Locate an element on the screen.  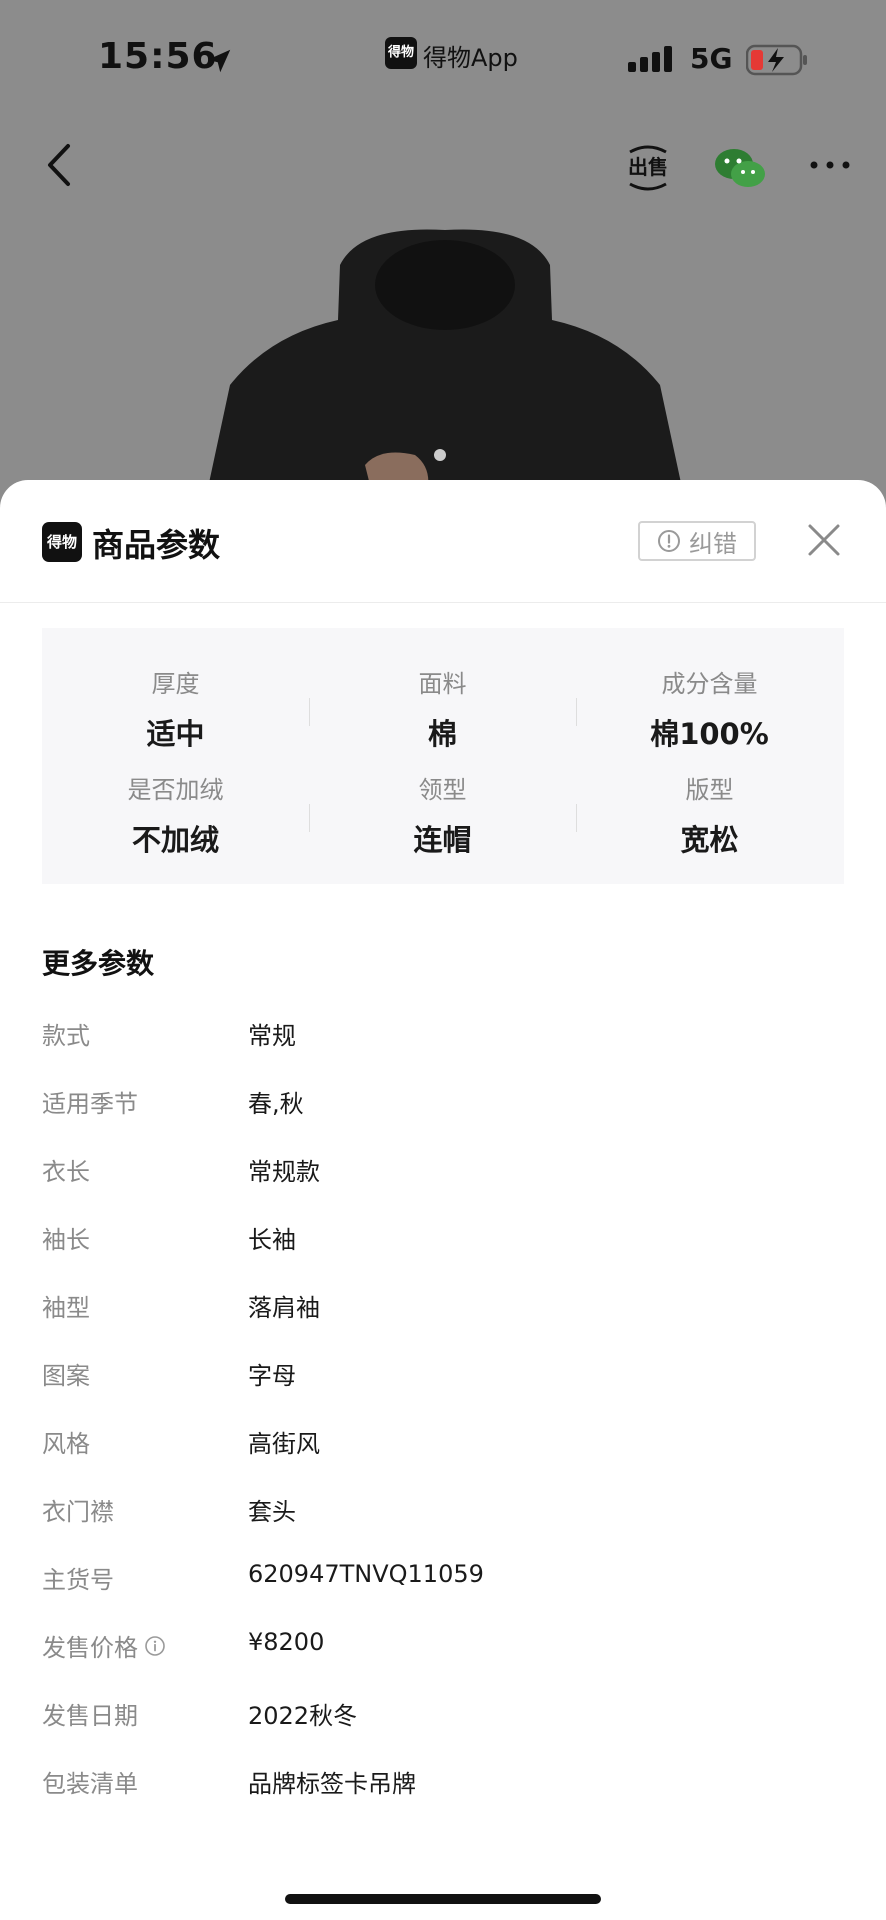
param-label: 版型 is located at coordinates (709, 790).